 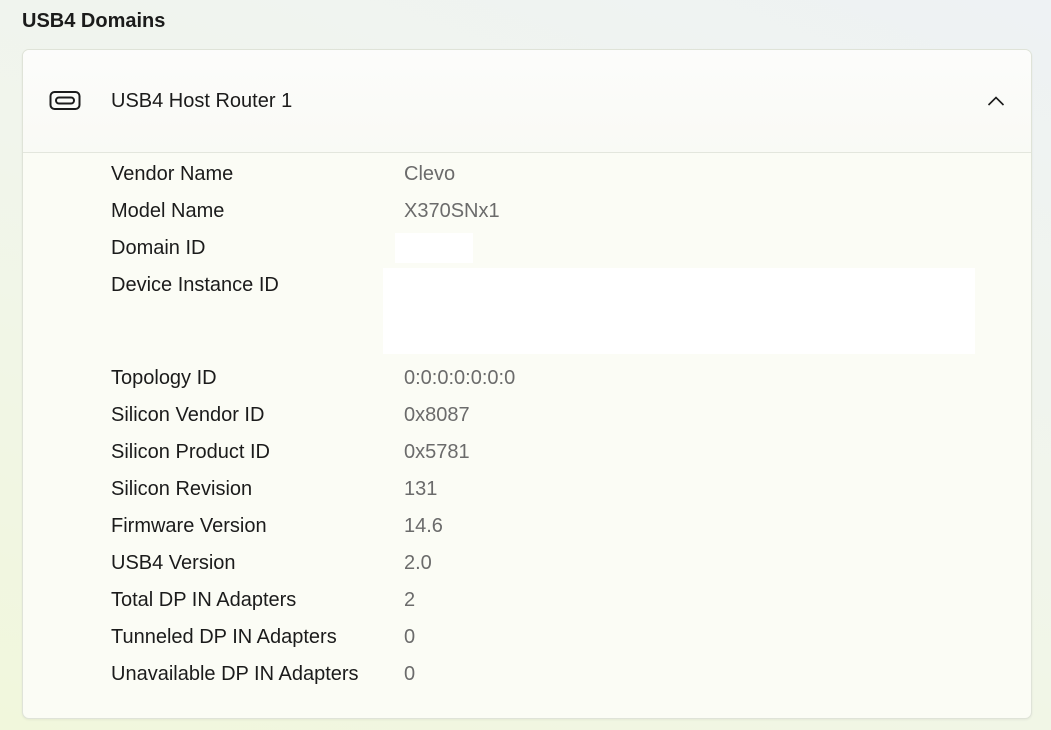 I want to click on property-value: 2.0, so click(x=418, y=563).